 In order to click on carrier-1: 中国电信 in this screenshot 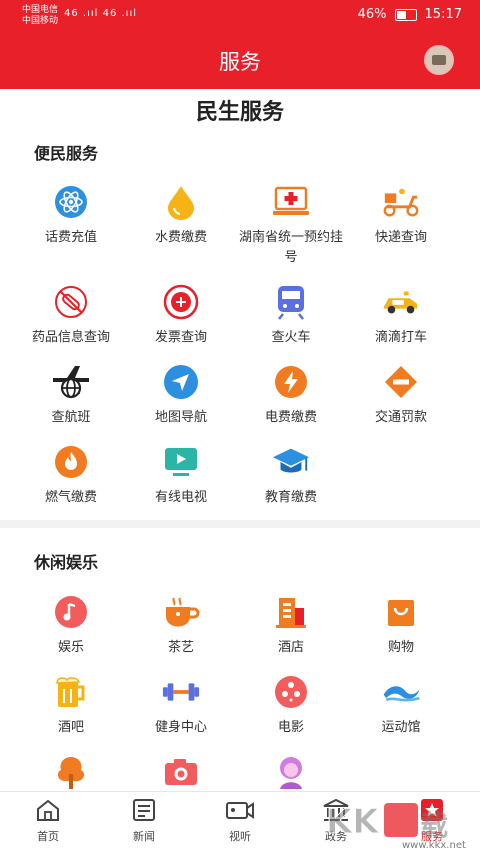, I will do `click(40, 10)`.